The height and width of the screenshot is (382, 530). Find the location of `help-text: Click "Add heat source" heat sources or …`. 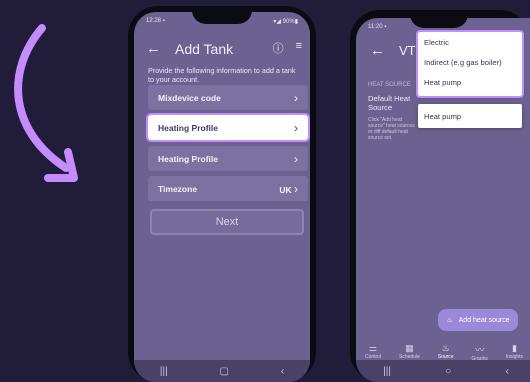

help-text: Click "Add heat source" heat sources or … is located at coordinates (391, 129).